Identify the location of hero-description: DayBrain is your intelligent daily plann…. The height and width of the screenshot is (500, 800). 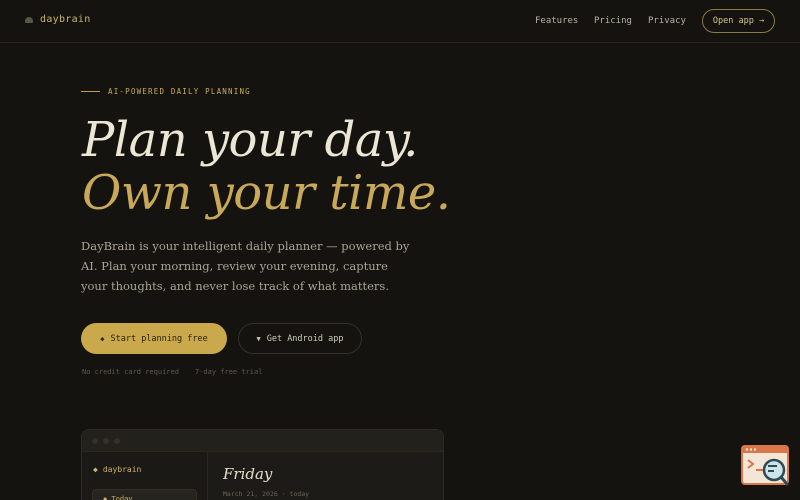
(245, 266).